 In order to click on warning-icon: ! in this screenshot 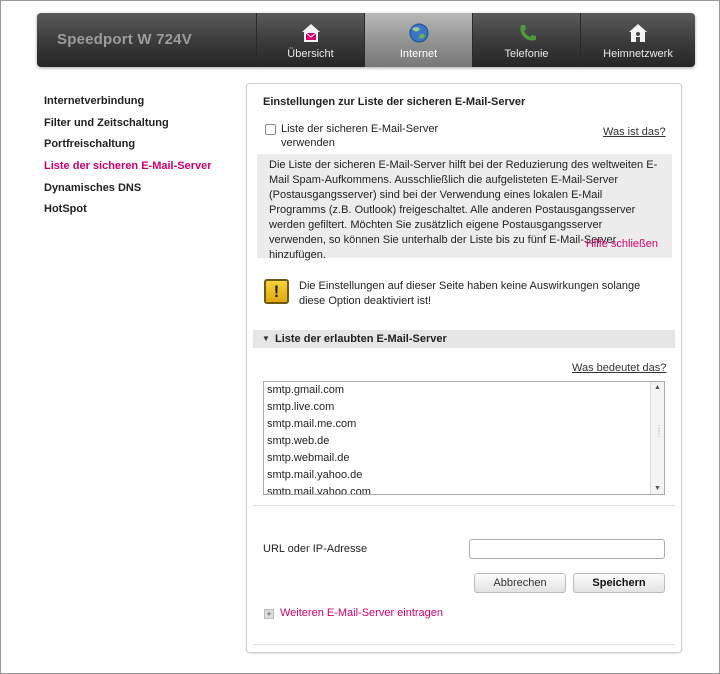, I will do `click(276, 291)`.